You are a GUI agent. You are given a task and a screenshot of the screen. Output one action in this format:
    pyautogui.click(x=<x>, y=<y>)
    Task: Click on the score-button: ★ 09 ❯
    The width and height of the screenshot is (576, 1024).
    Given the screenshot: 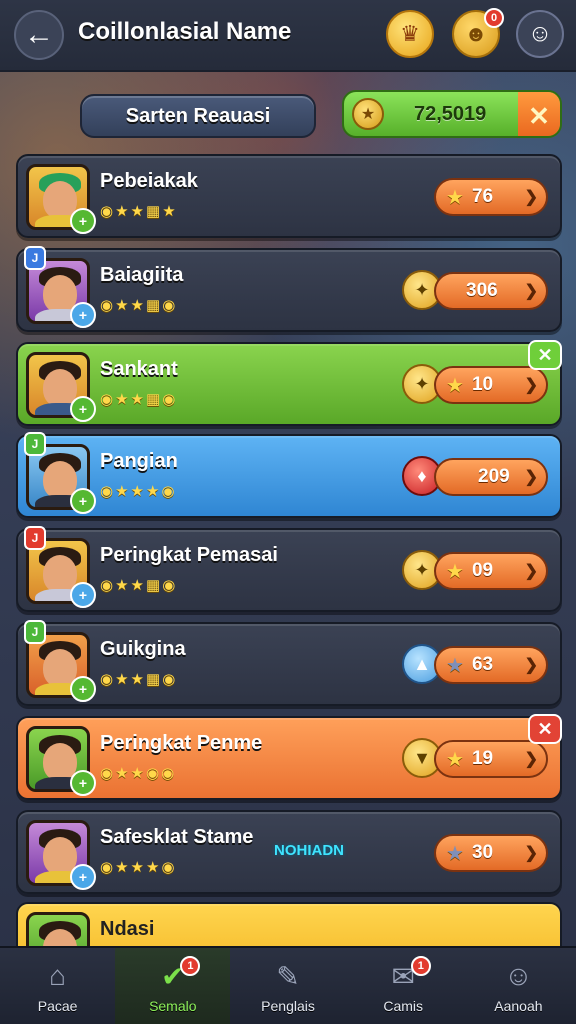 What is the action you would take?
    pyautogui.click(x=491, y=571)
    